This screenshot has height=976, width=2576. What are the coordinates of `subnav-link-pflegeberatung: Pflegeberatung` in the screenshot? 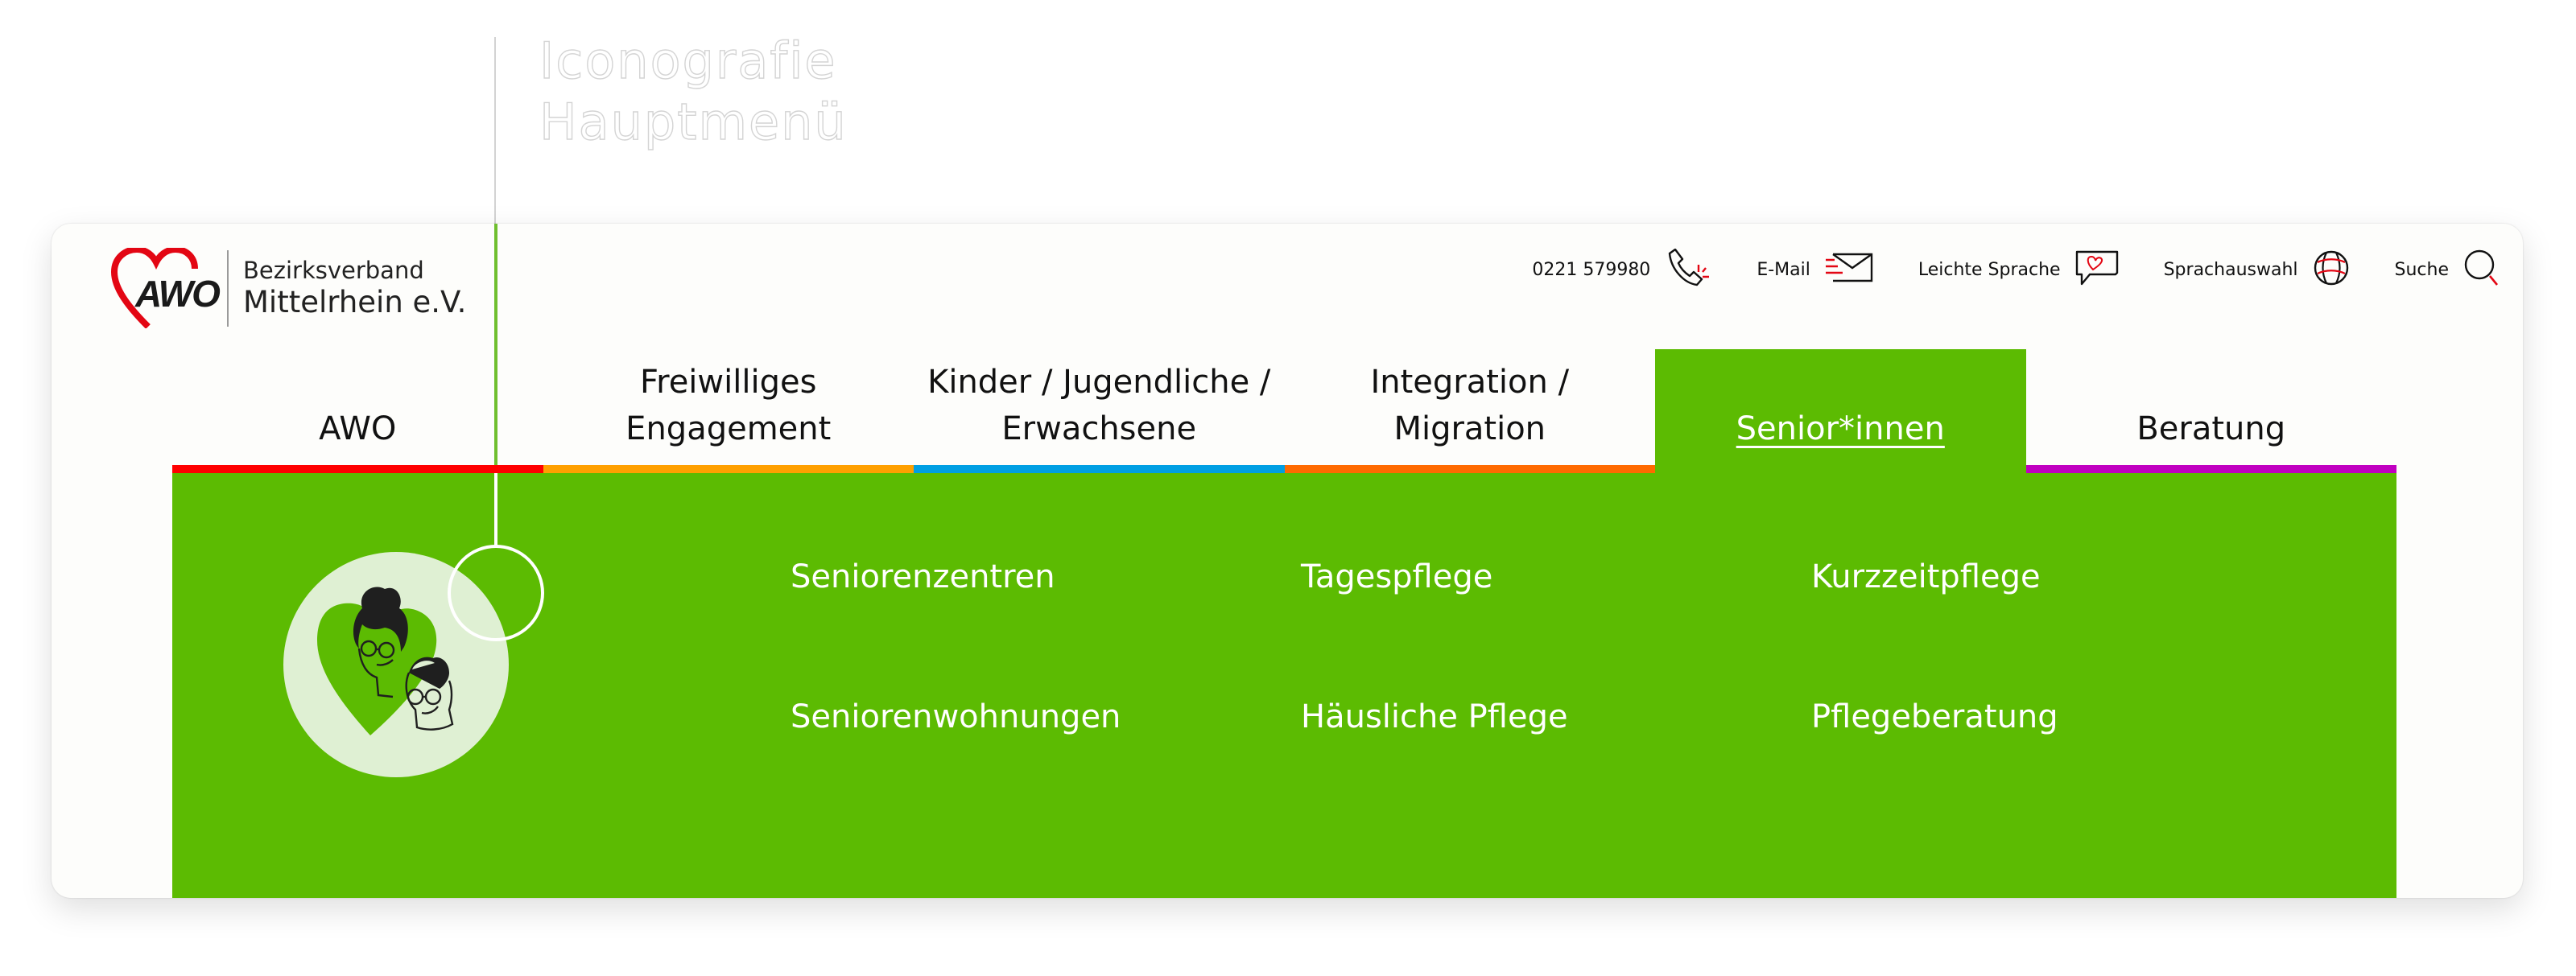 It's located at (2066, 764).